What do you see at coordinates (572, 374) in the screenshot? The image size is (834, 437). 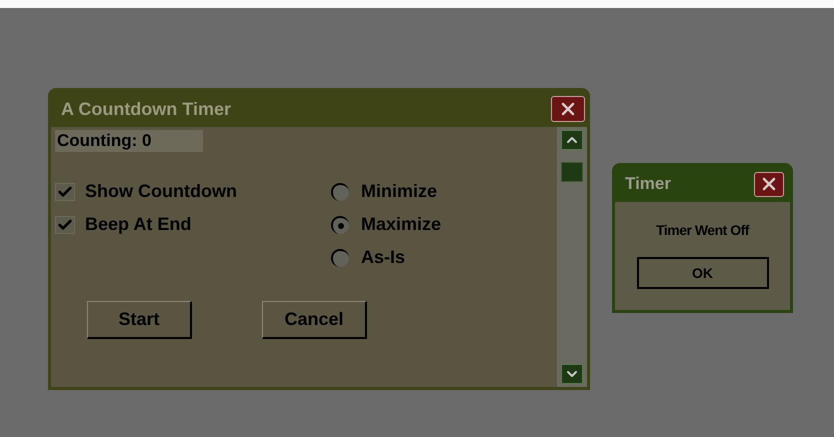 I see `scroll-down-icon` at bounding box center [572, 374].